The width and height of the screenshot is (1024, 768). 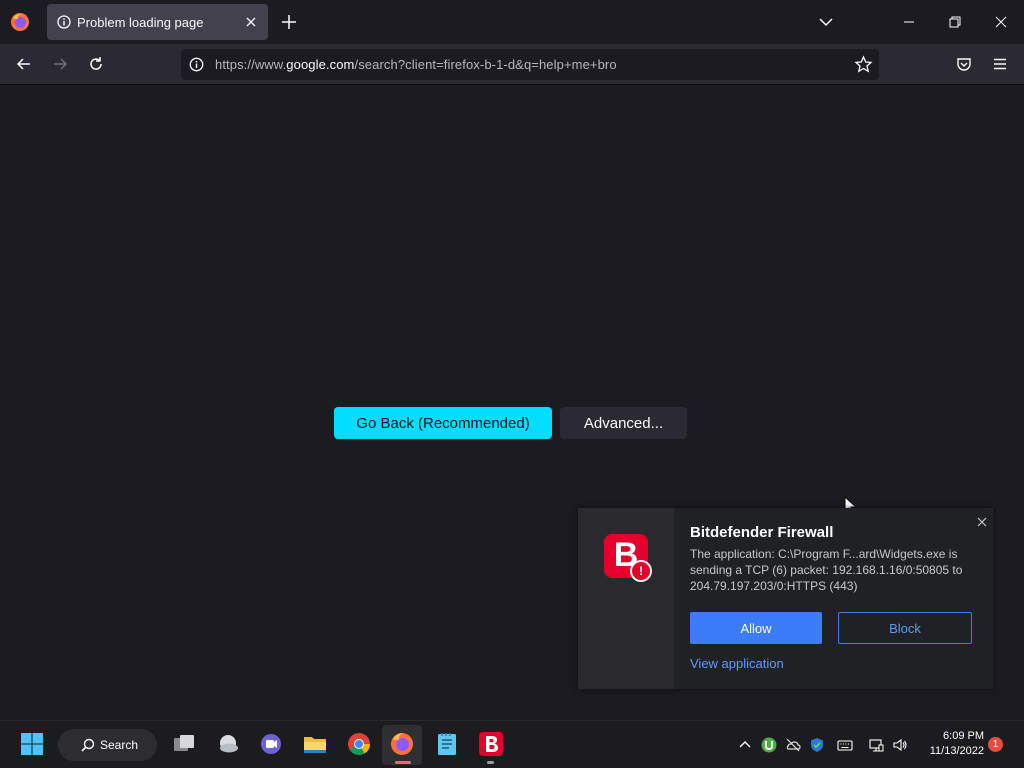 I want to click on windows-start-icon, so click(x=32, y=744).